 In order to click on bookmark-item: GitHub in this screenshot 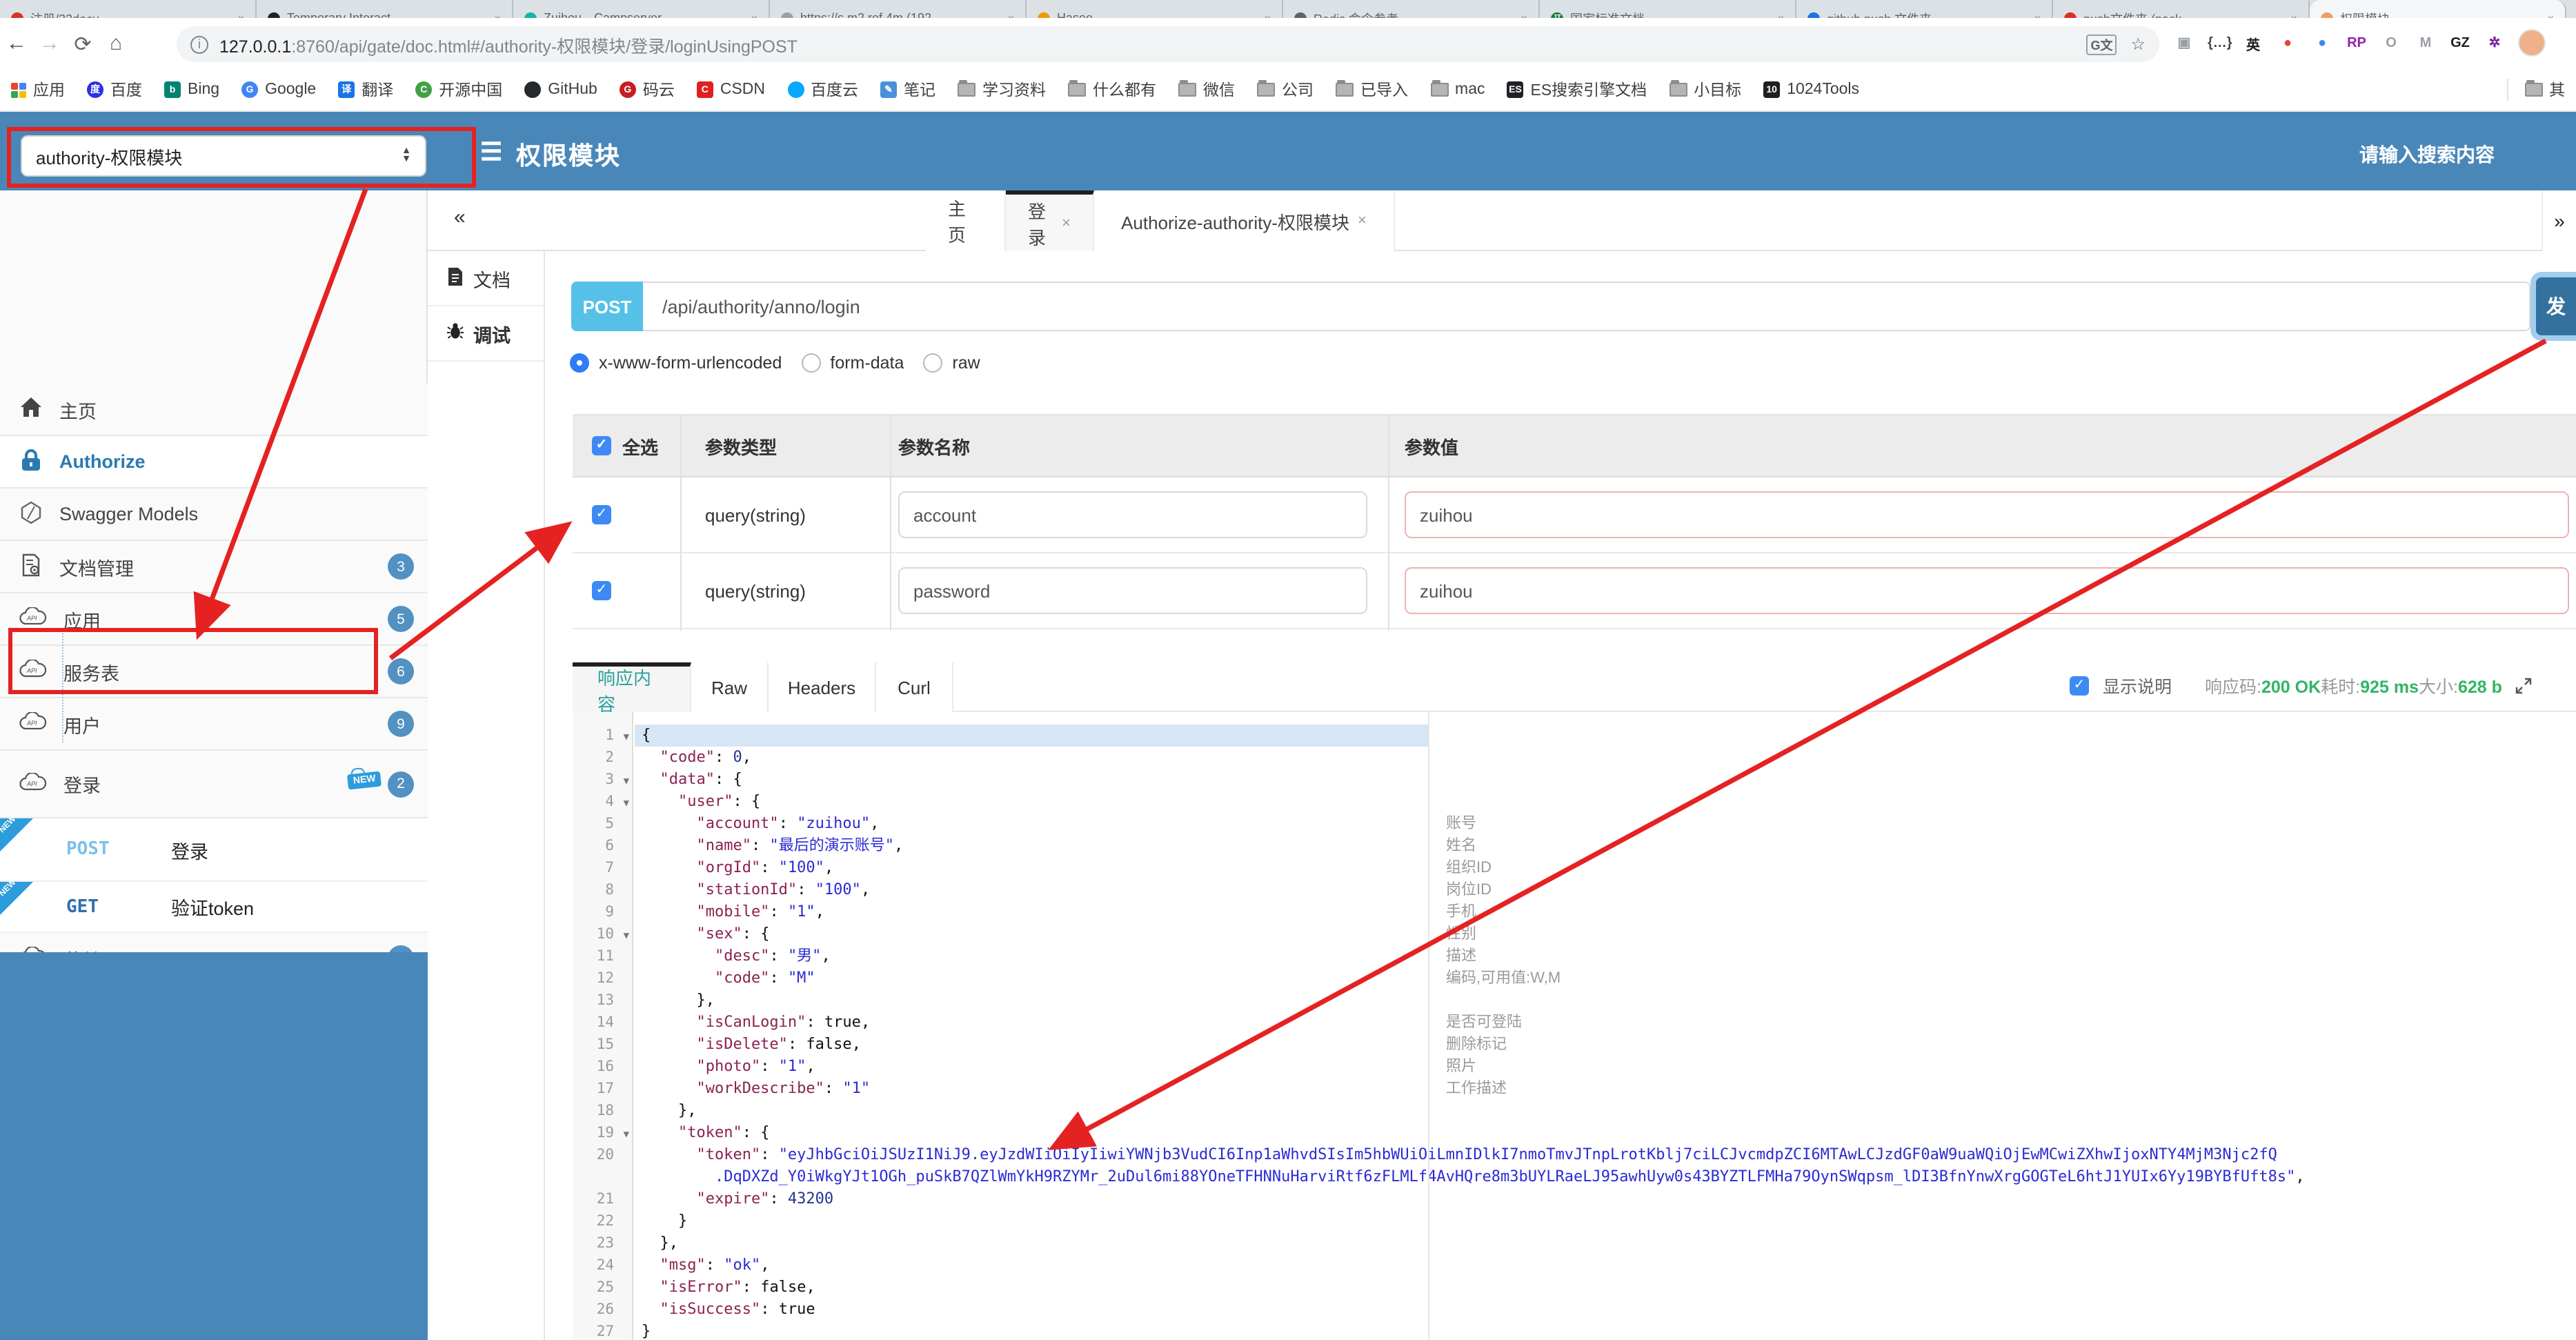, I will do `click(560, 89)`.